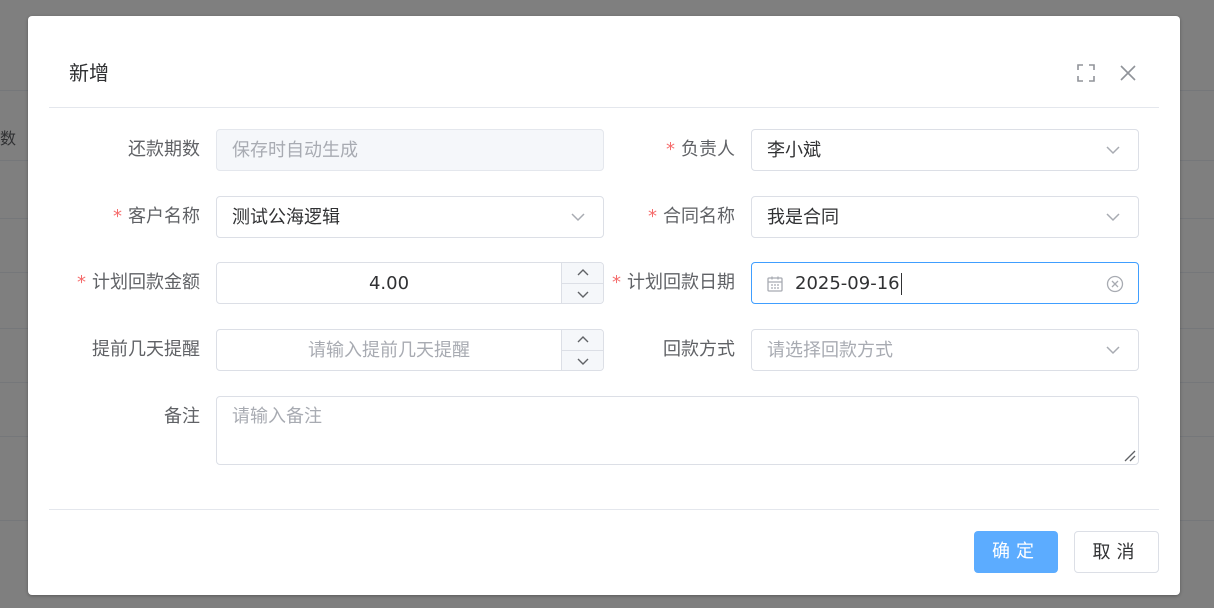 The height and width of the screenshot is (608, 1214). I want to click on fullscreen-icon, so click(1086, 73).